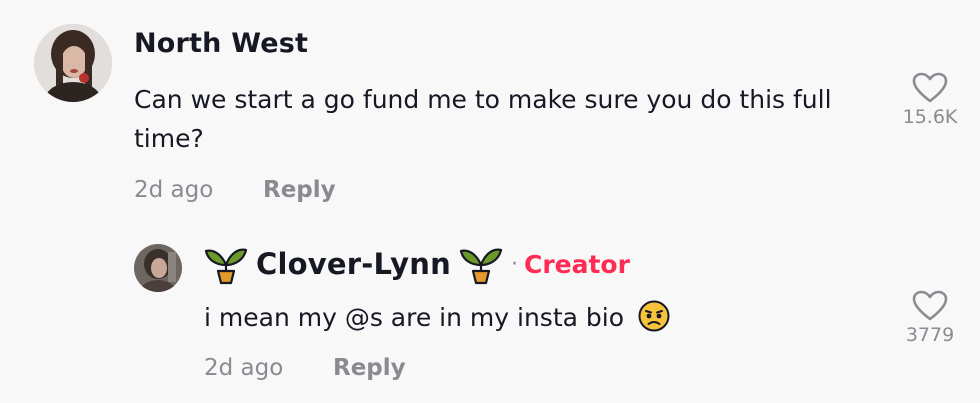  Describe the element at coordinates (576, 264) in the screenshot. I see `creator-badge: Creator` at that location.